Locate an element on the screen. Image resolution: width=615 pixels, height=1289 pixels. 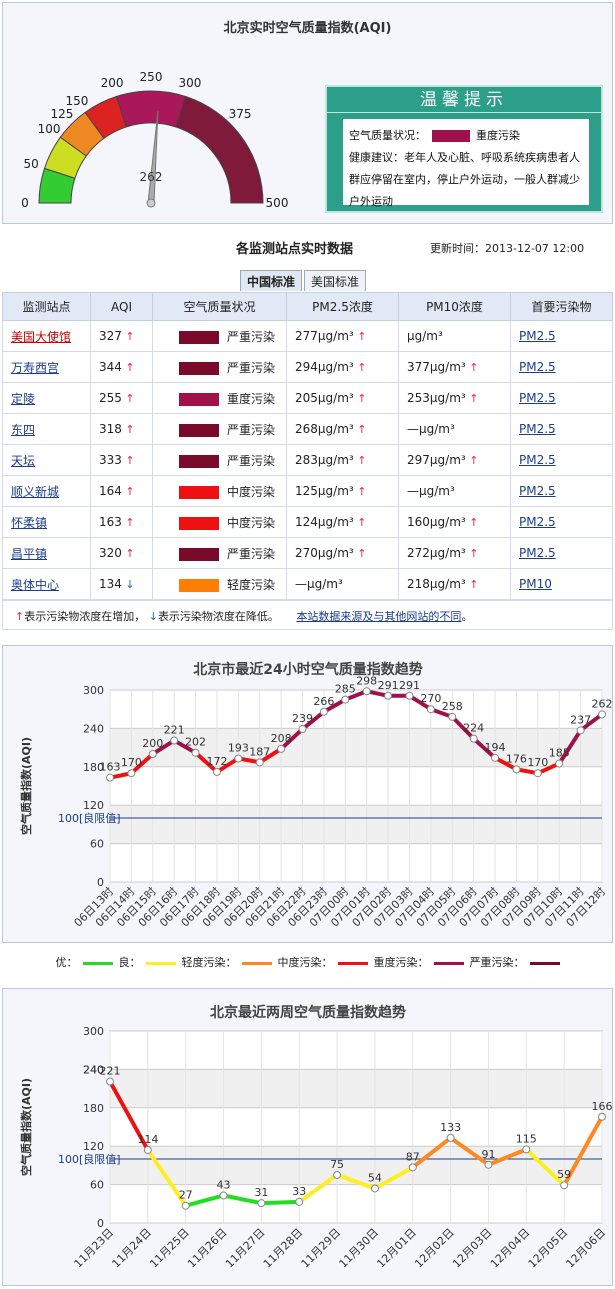
aqi-cell: 134 ↓ is located at coordinates (121, 584).